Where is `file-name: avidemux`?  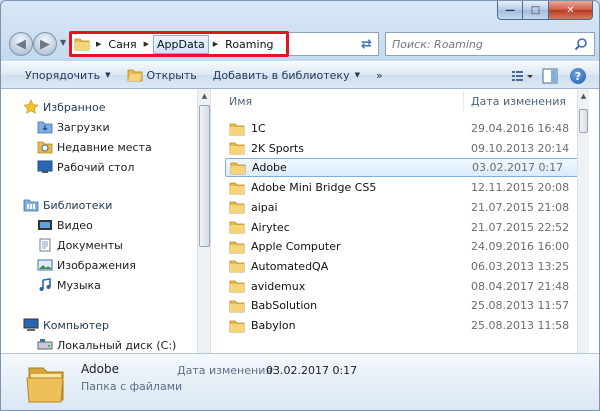 file-name: avidemux is located at coordinates (278, 286).